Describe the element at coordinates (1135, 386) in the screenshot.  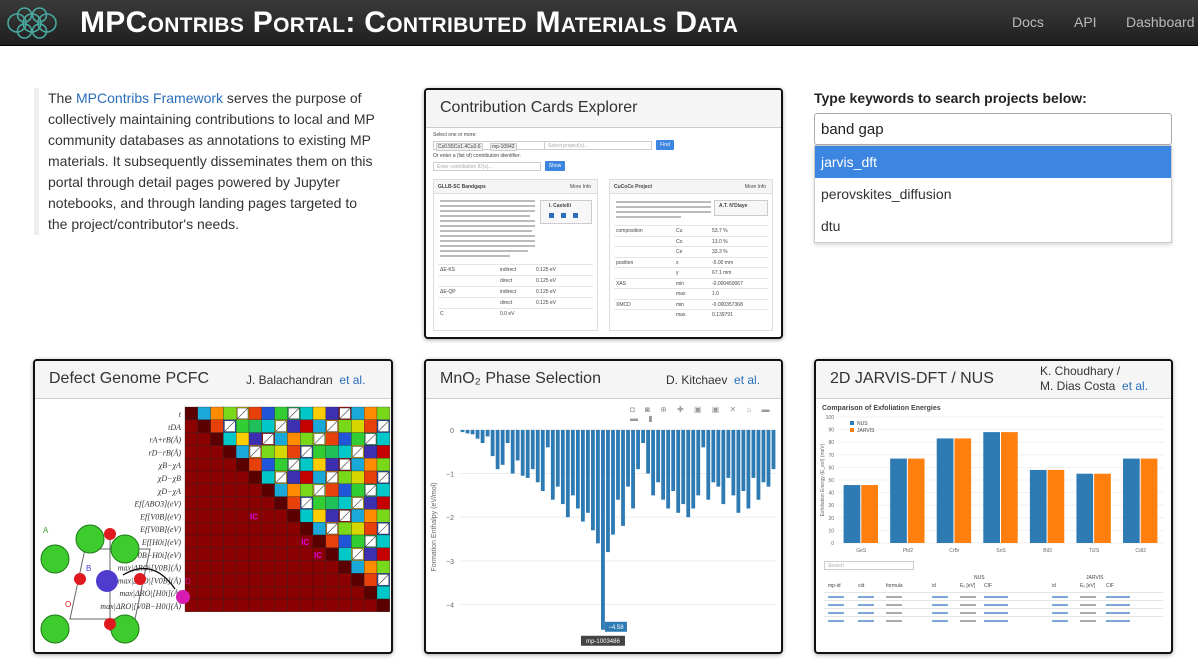
I see `jarvis-etal-link: et al.` at that location.